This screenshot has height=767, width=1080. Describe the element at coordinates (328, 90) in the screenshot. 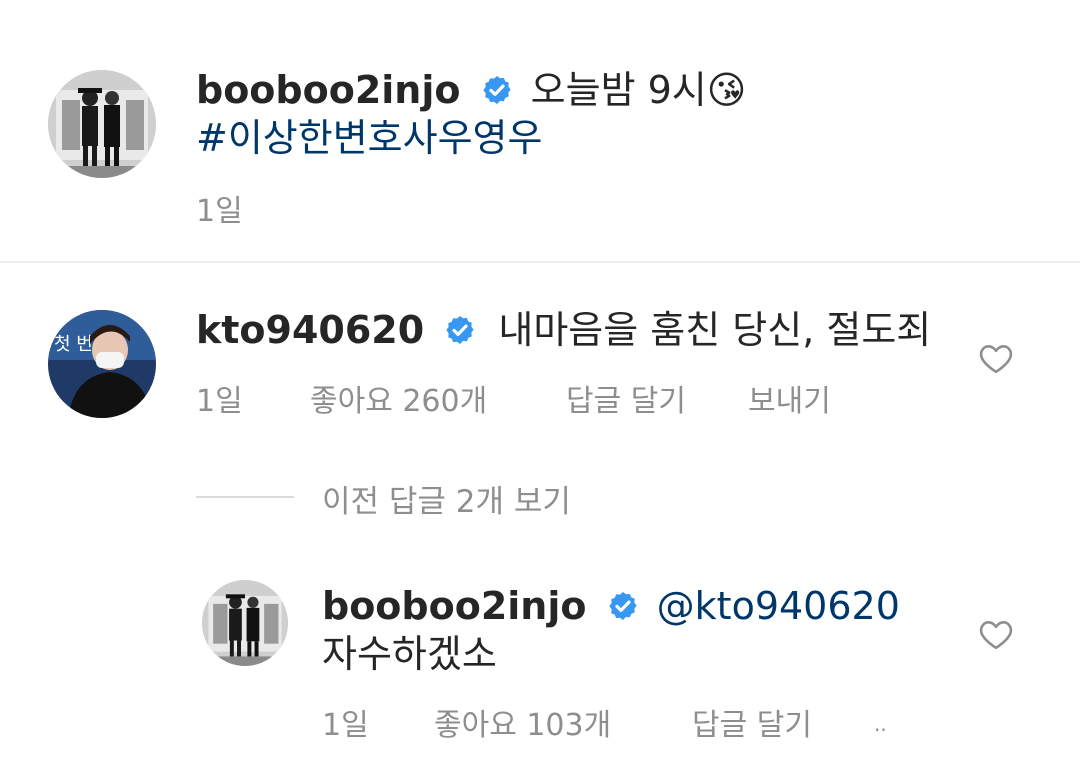

I see `post-username: booboo2injo` at that location.